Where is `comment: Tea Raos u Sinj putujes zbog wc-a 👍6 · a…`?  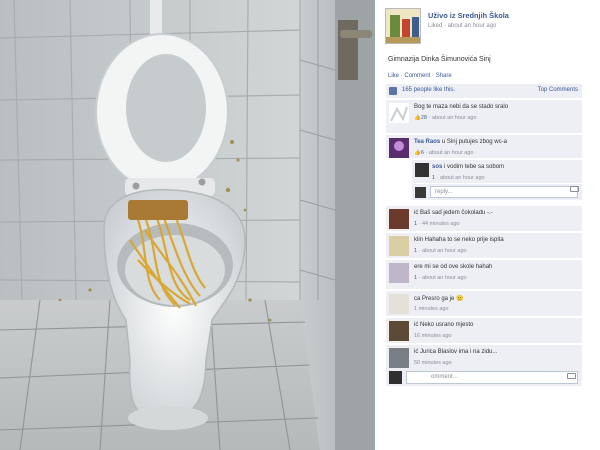
comment: Tea Raos u Sinj putujes zbog wc-a 👍6 · a… is located at coordinates (484, 146).